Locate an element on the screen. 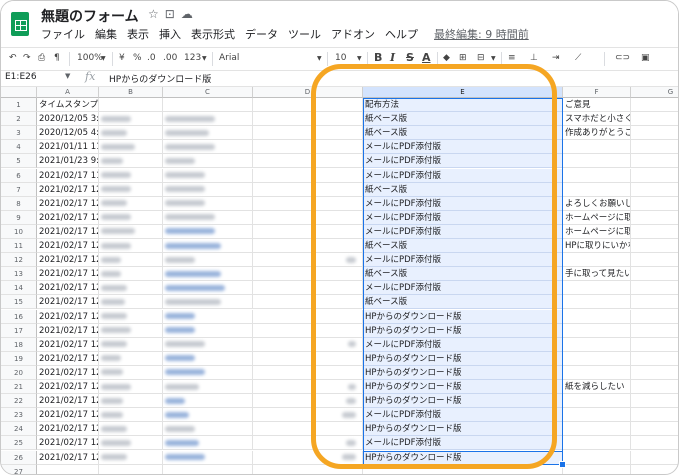 The height and width of the screenshot is (475, 679). cell-a1: タイムスタンプ is located at coordinates (68, 105).